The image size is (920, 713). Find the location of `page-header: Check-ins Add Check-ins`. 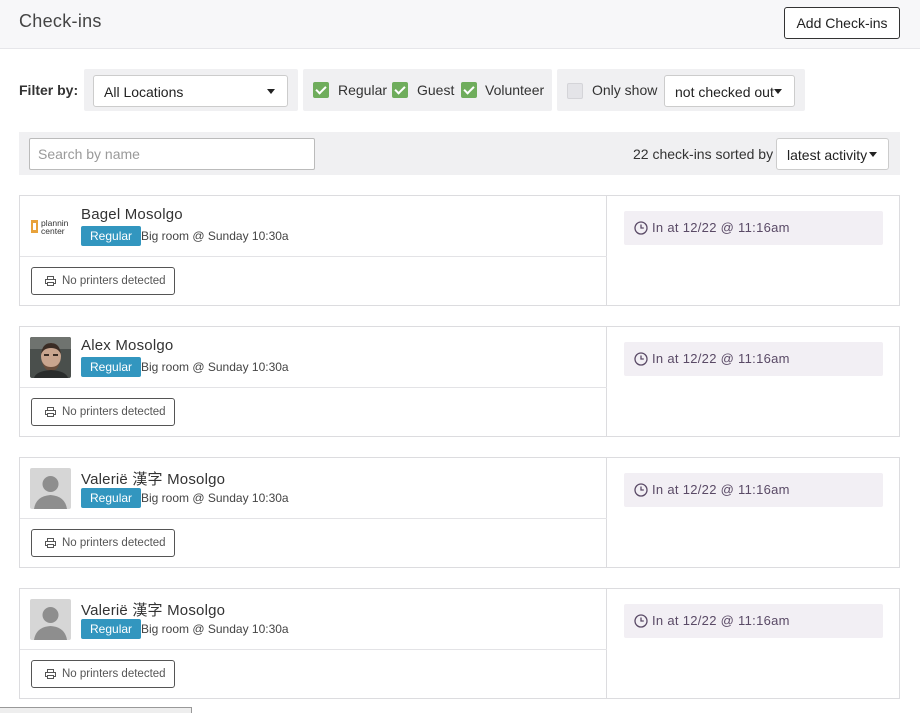

page-header: Check-ins Add Check-ins is located at coordinates (460, 24).